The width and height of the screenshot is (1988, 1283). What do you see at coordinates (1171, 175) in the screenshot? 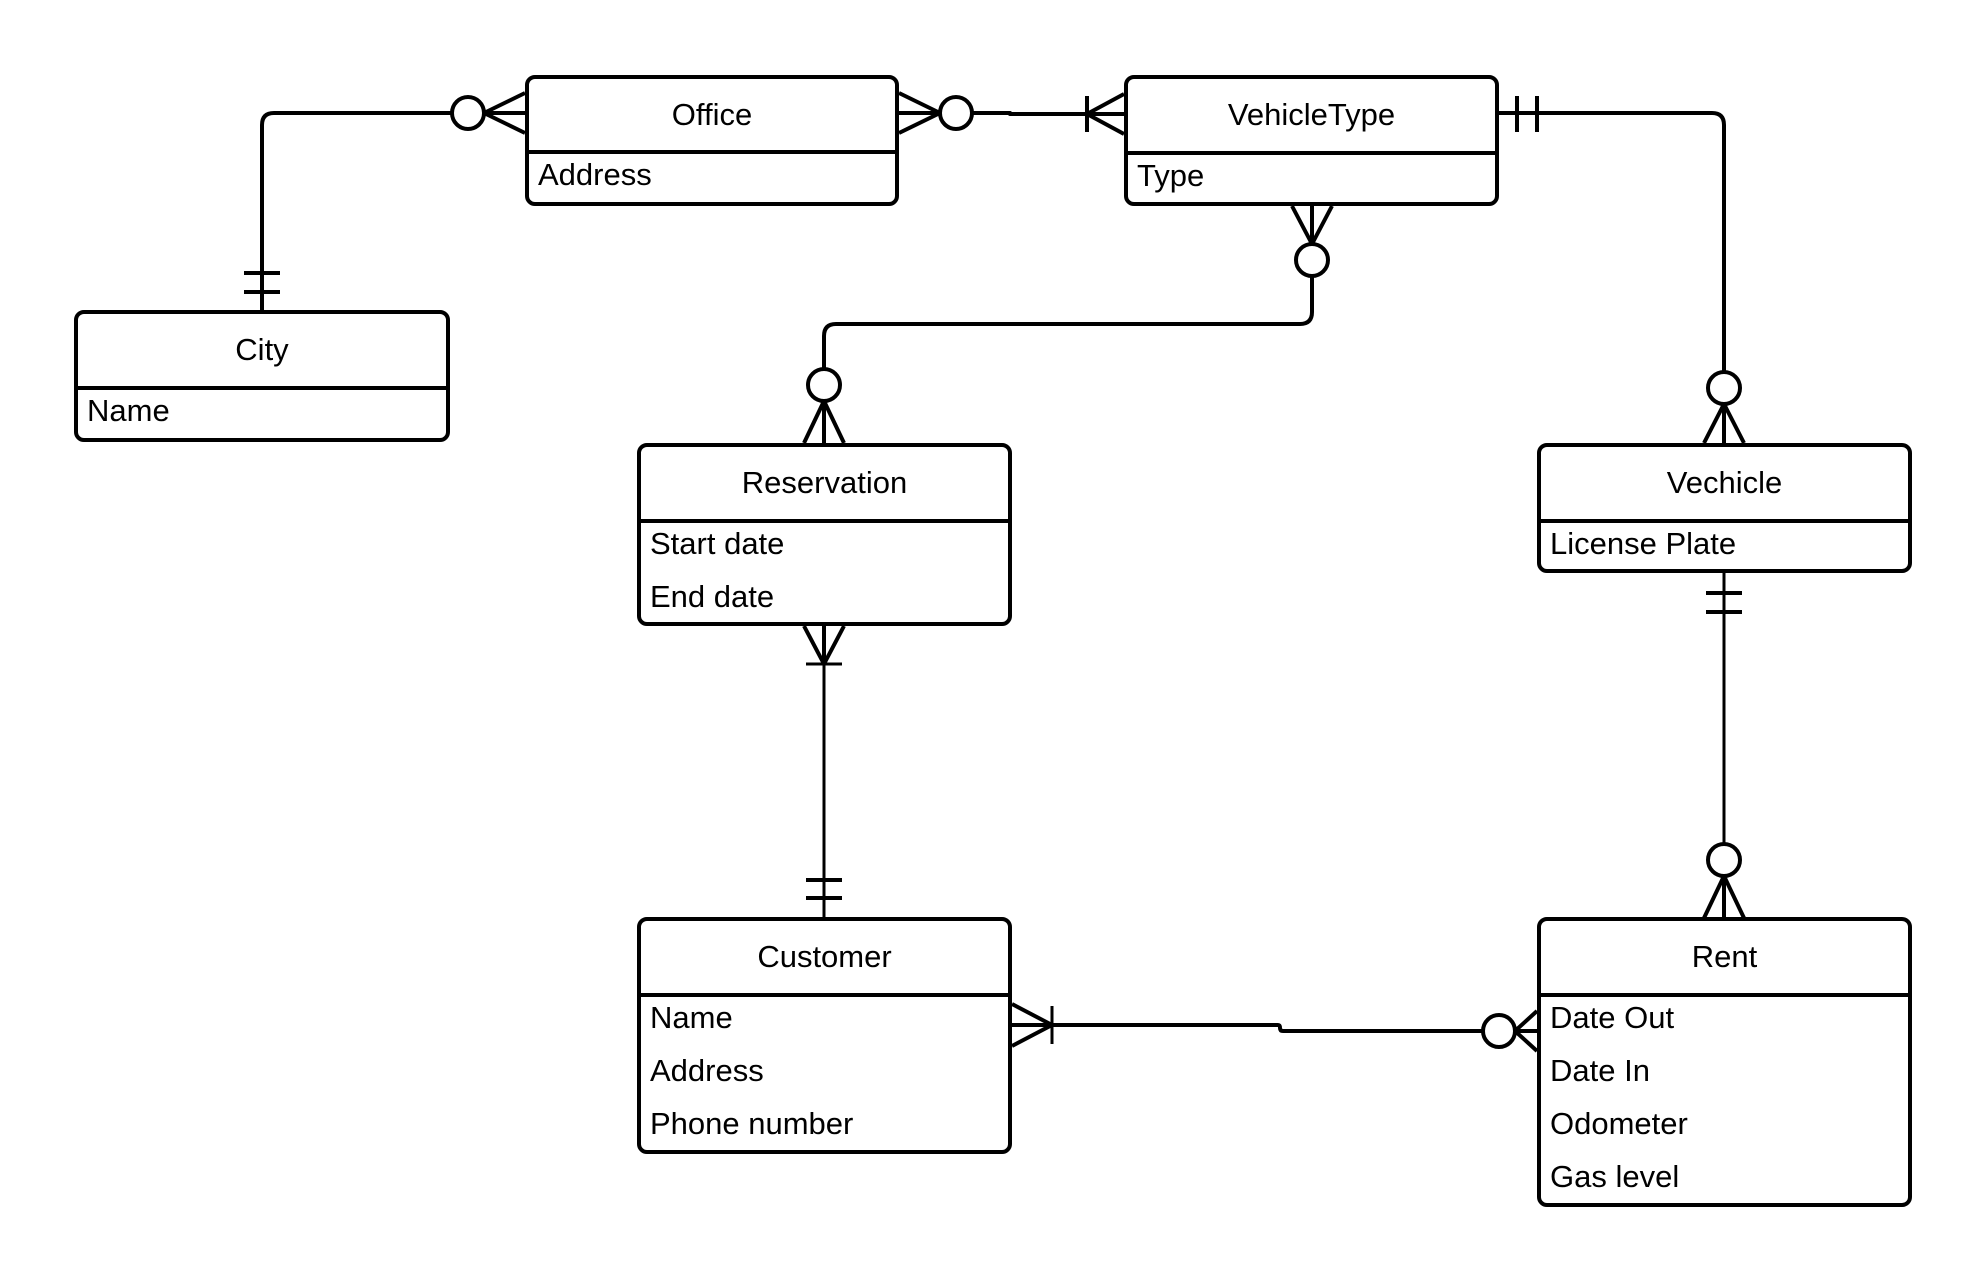
I see `entity-attribute: Type` at bounding box center [1171, 175].